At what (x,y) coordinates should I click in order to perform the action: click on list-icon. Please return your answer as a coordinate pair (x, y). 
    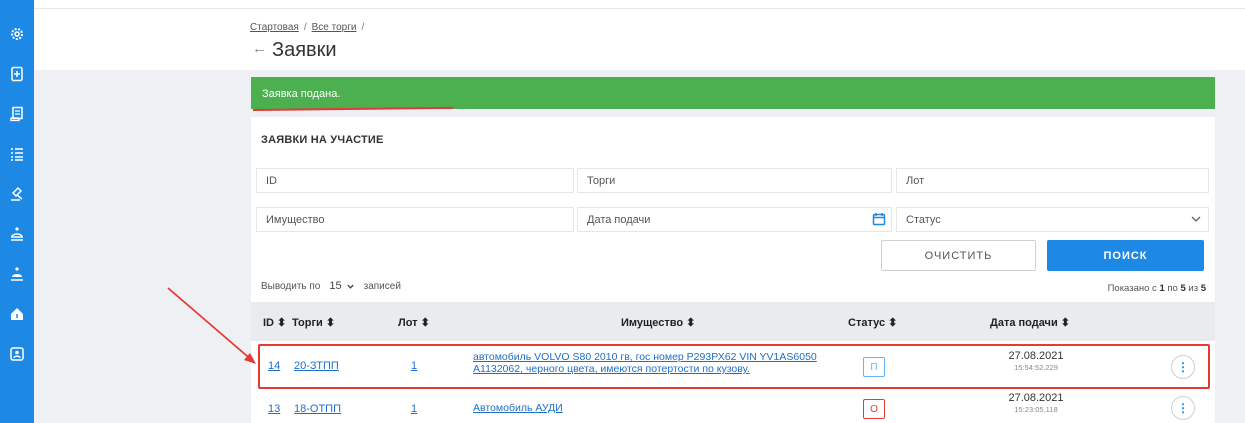
    Looking at the image, I should click on (17, 154).